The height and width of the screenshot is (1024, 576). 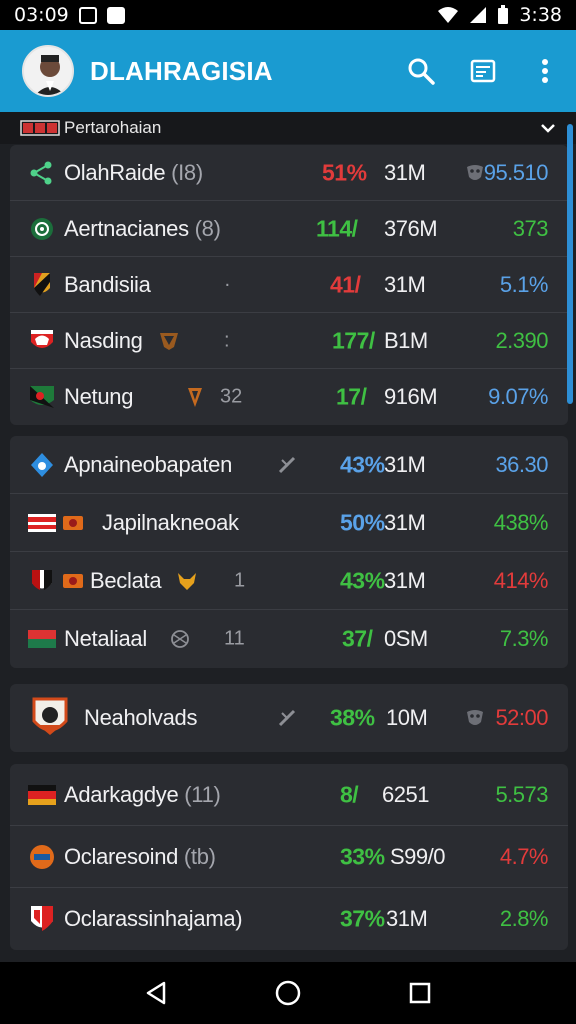 I want to click on value: 2.390, so click(x=521, y=340).